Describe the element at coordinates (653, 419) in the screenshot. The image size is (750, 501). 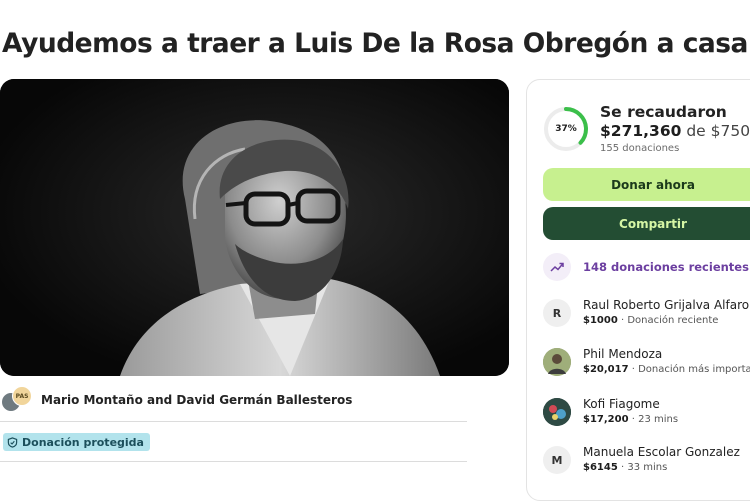
I see `donor-note: · 23 mins` at that location.